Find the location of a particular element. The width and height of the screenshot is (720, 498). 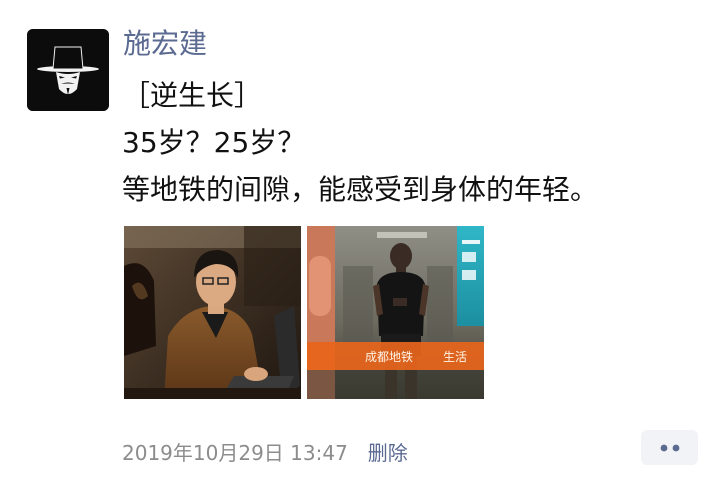

avatar is located at coordinates (68, 70).